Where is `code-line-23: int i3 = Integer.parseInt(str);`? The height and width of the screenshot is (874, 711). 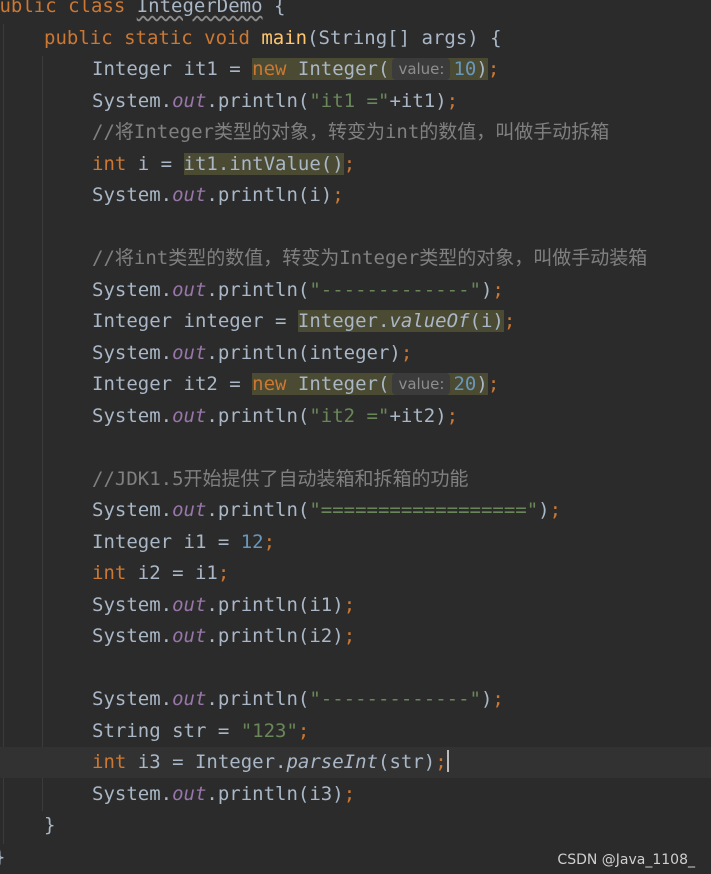 code-line-23: int i3 = Integer.parseInt(str); is located at coordinates (270, 762).